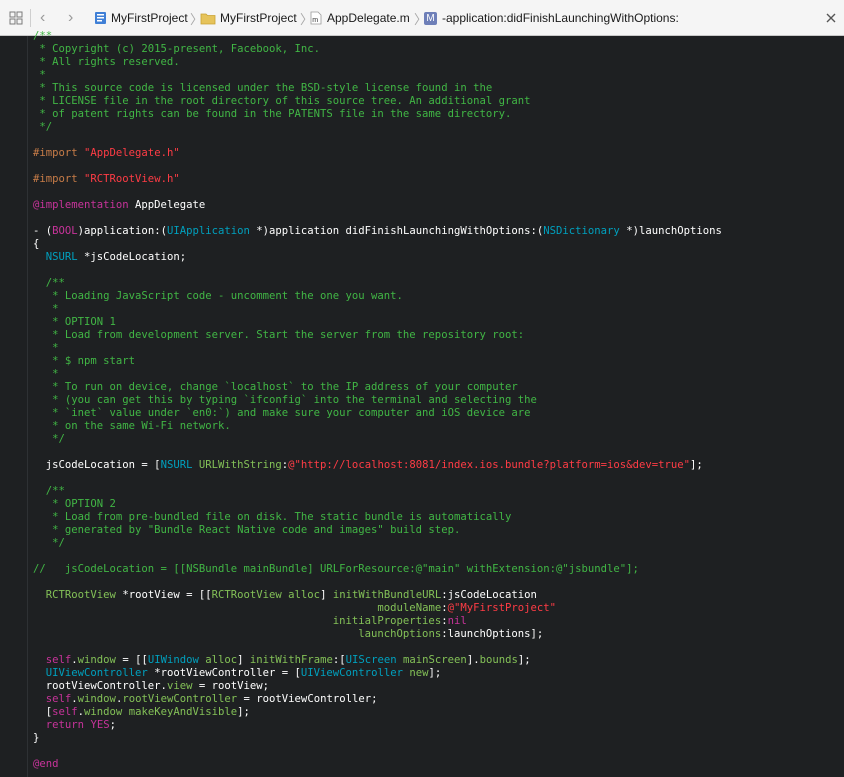 Image resolution: width=844 pixels, height=777 pixels. What do you see at coordinates (151, 686) in the screenshot?
I see `code-line: rootViewController.view = rootView;` at bounding box center [151, 686].